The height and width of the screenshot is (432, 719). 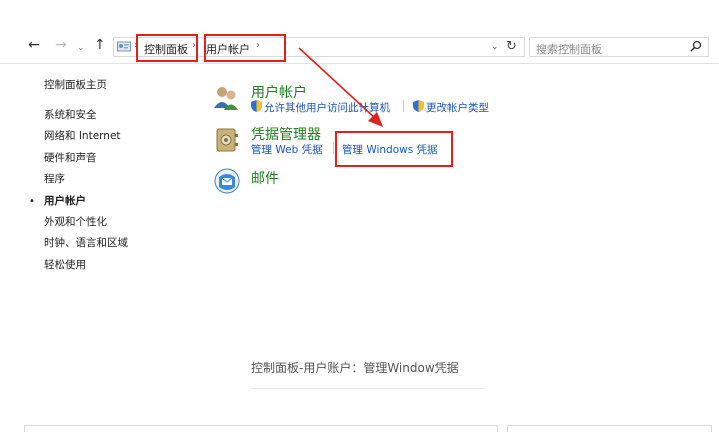 What do you see at coordinates (261, 428) in the screenshot?
I see `cut-off-address-box` at bounding box center [261, 428].